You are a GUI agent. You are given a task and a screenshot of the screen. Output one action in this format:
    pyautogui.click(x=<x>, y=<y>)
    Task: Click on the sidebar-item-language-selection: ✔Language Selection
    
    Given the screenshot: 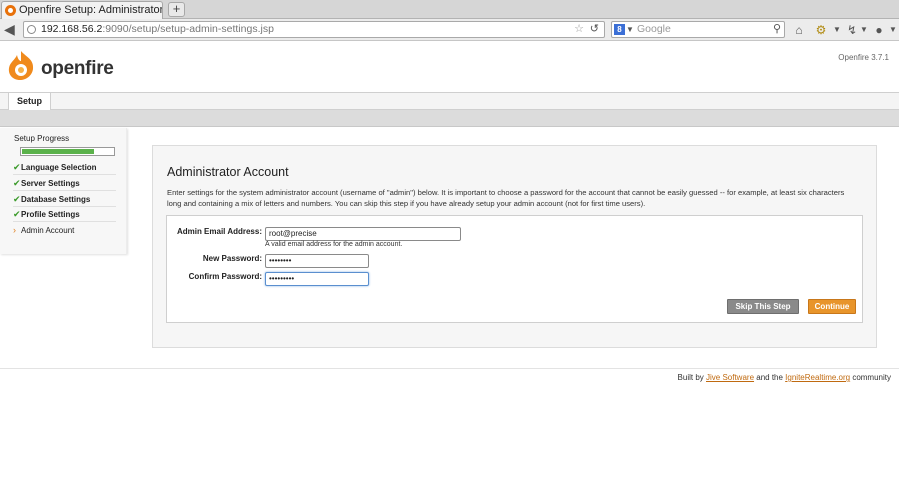 What is the action you would take?
    pyautogui.click(x=64, y=167)
    